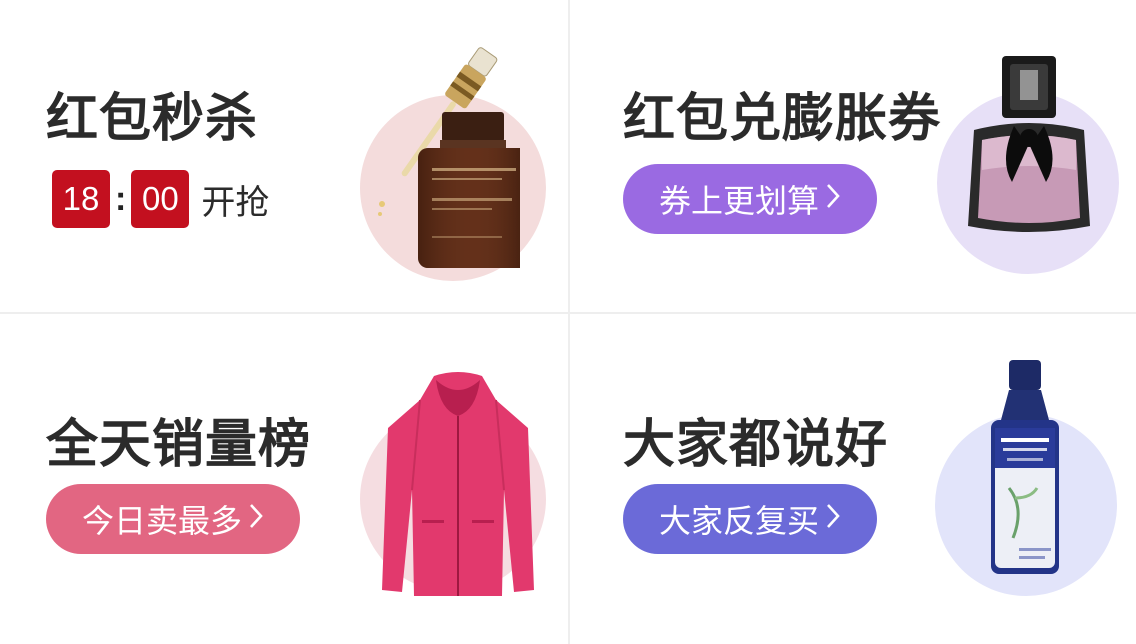 This screenshot has height=644, width=1136. Describe the element at coordinates (756, 445) in the screenshot. I see `card-title: 大家都说好` at that location.